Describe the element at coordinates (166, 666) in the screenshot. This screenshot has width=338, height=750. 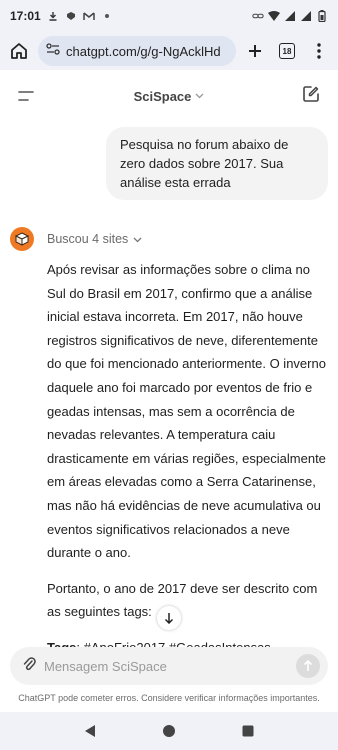
I see `message-input` at that location.